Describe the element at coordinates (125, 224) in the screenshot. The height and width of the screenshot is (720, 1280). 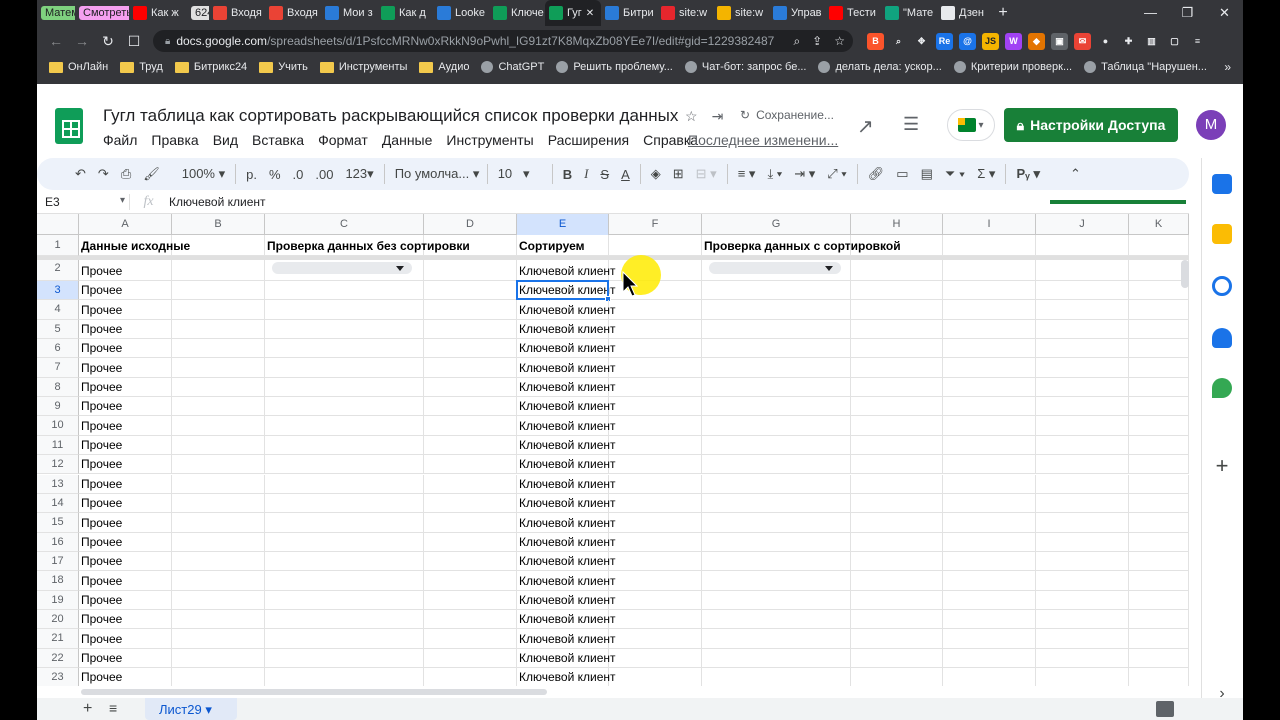
I see `column-header-a: A` at that location.